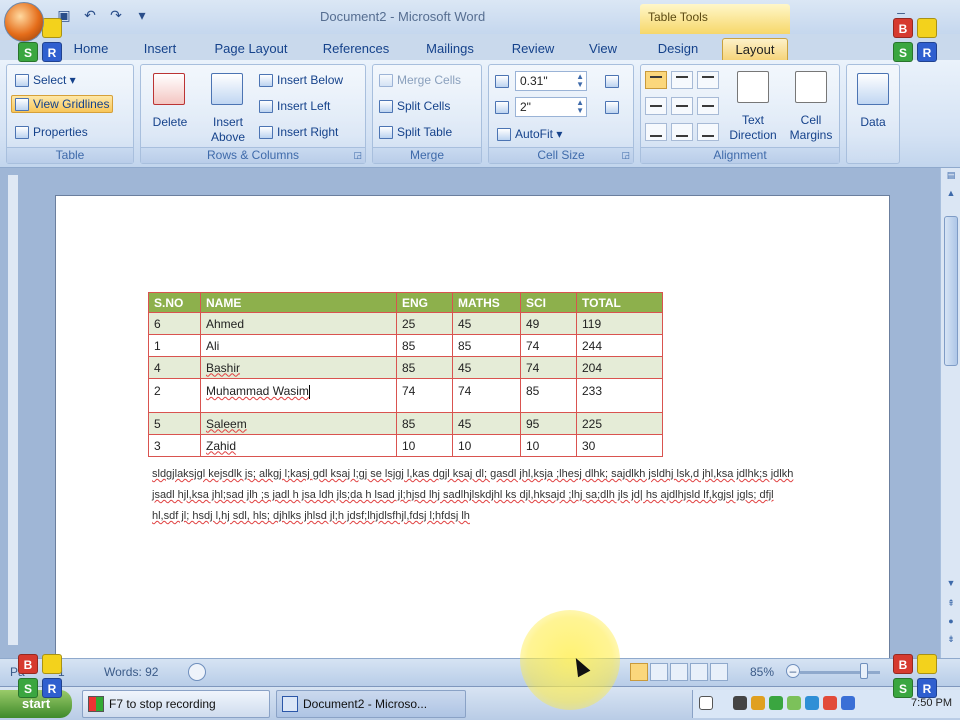 The width and height of the screenshot is (960, 720). What do you see at coordinates (762, 672) in the screenshot?
I see `zoom-level: 85%` at bounding box center [762, 672].